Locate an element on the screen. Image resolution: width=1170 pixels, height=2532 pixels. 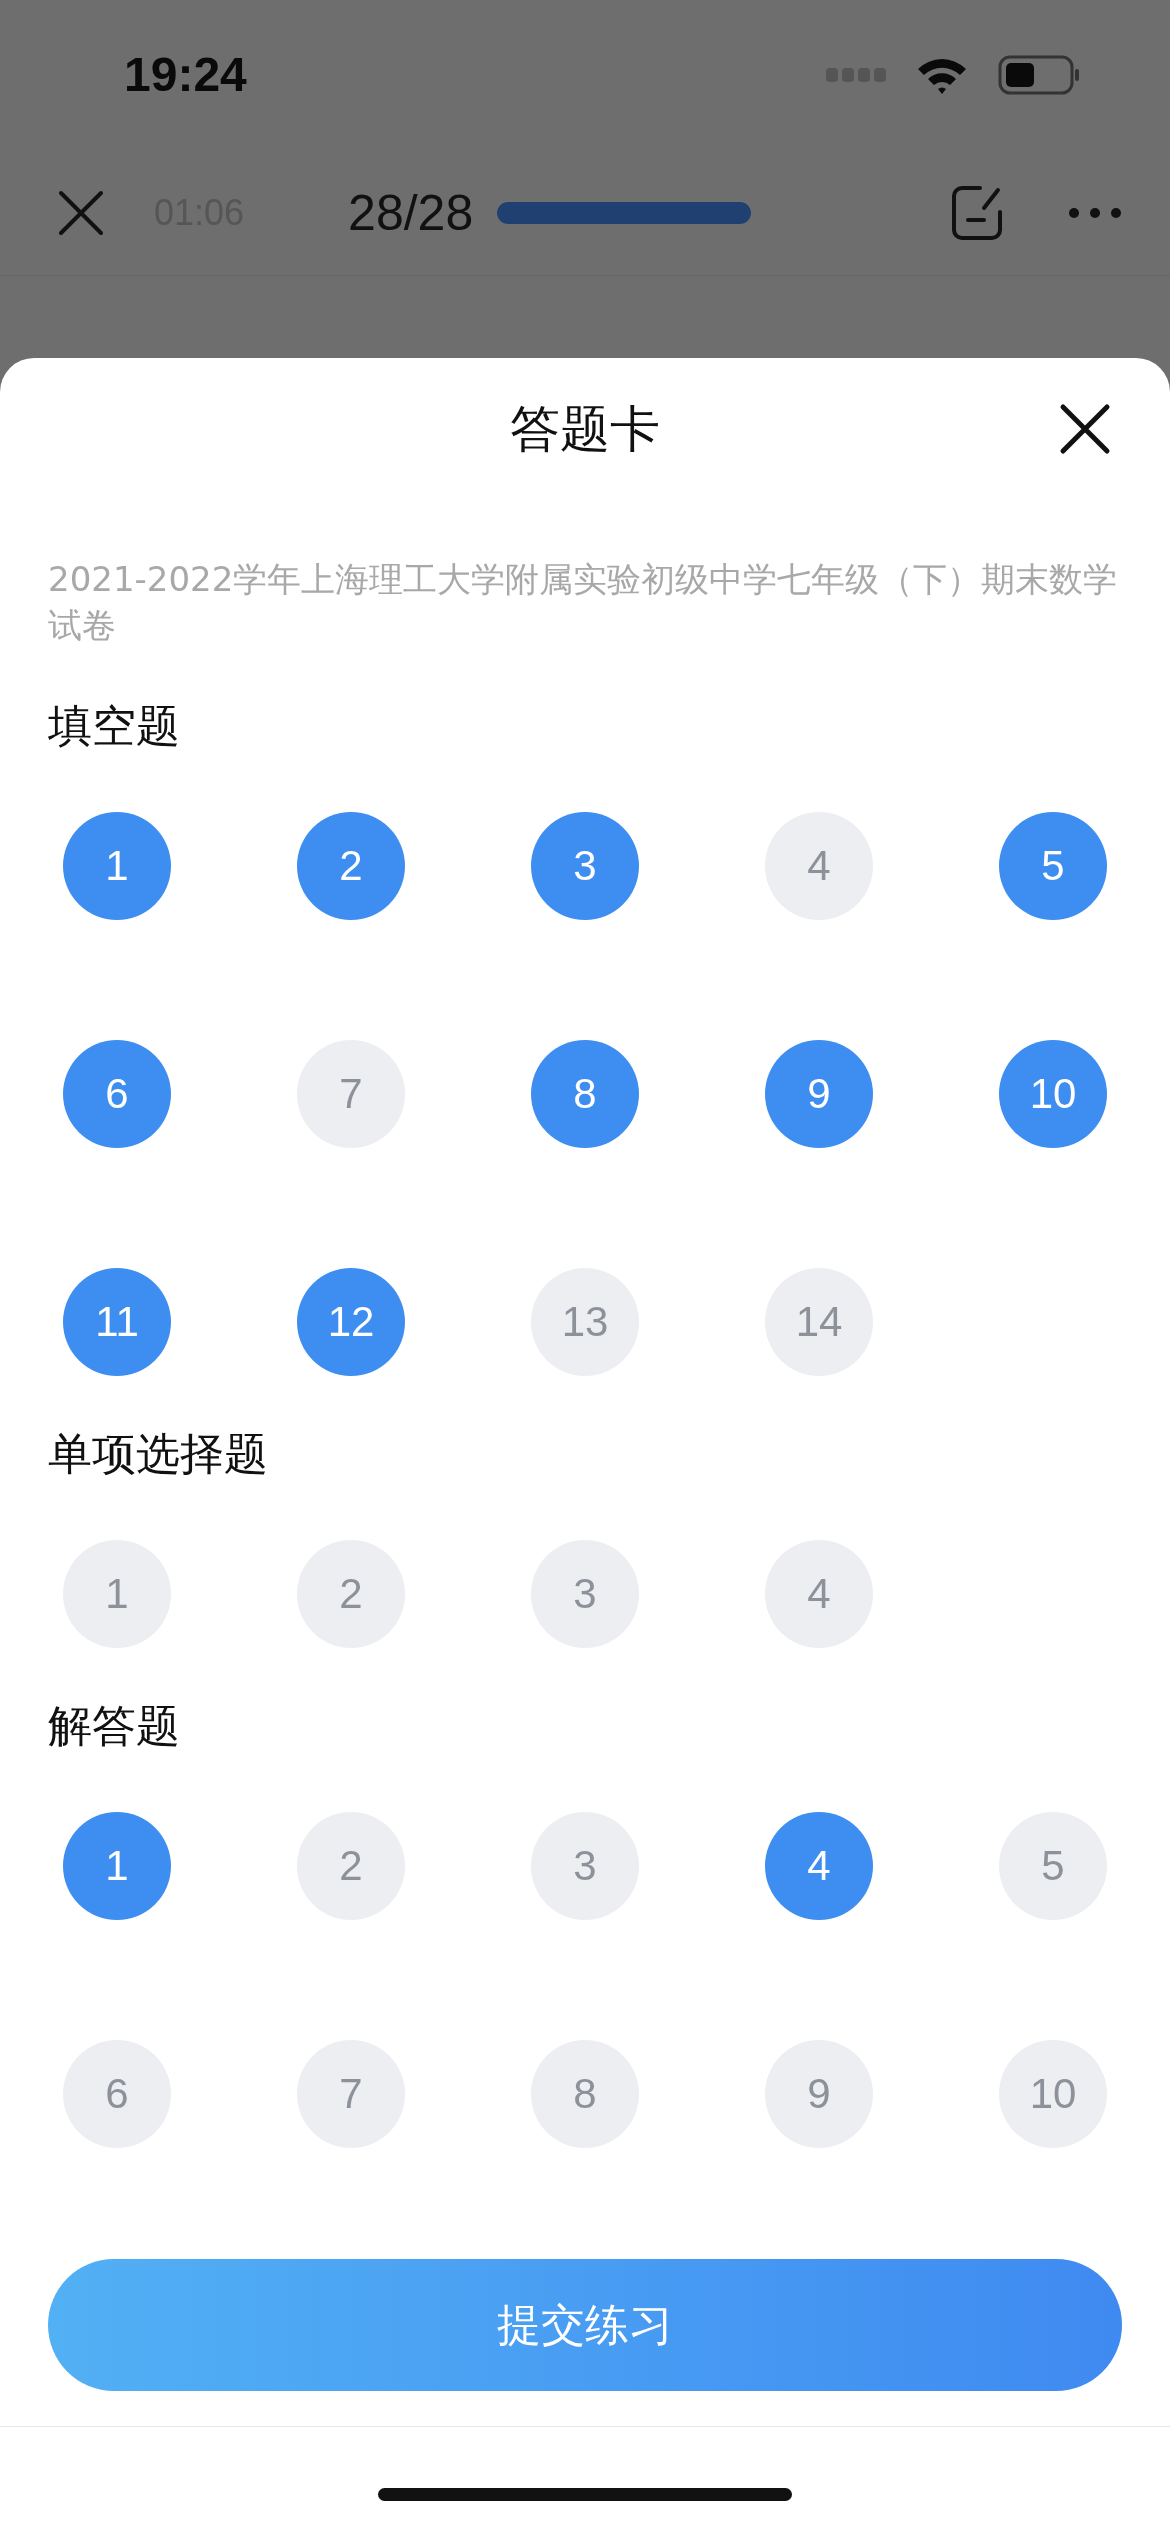
signal-icon is located at coordinates (856, 75).